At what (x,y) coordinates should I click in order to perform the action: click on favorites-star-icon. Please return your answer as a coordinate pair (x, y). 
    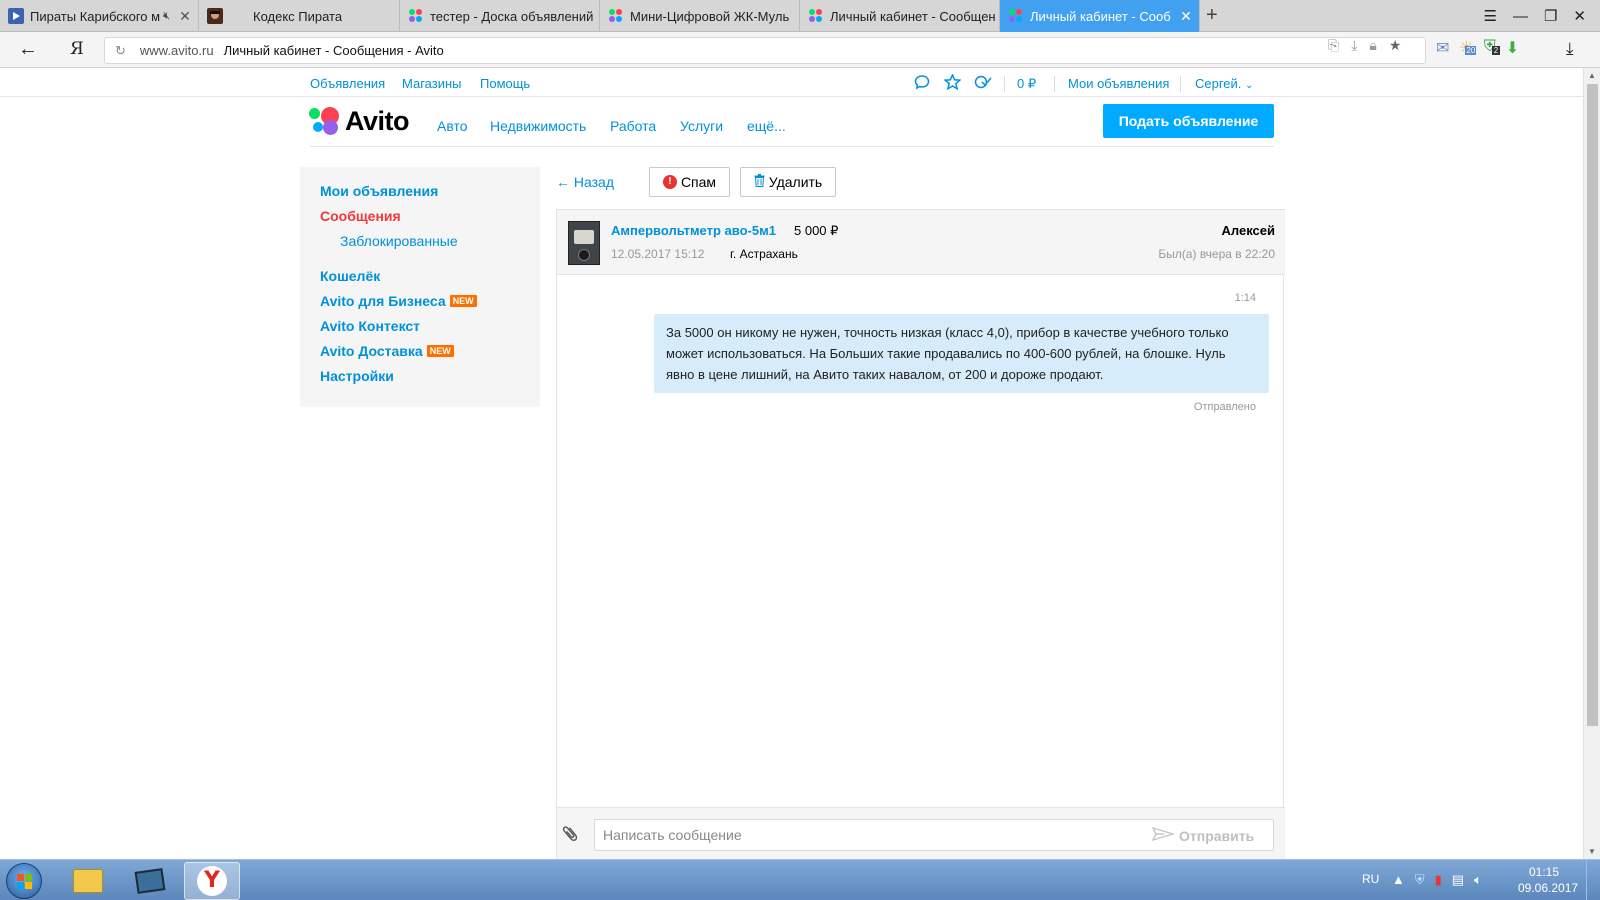
    Looking at the image, I should click on (952, 83).